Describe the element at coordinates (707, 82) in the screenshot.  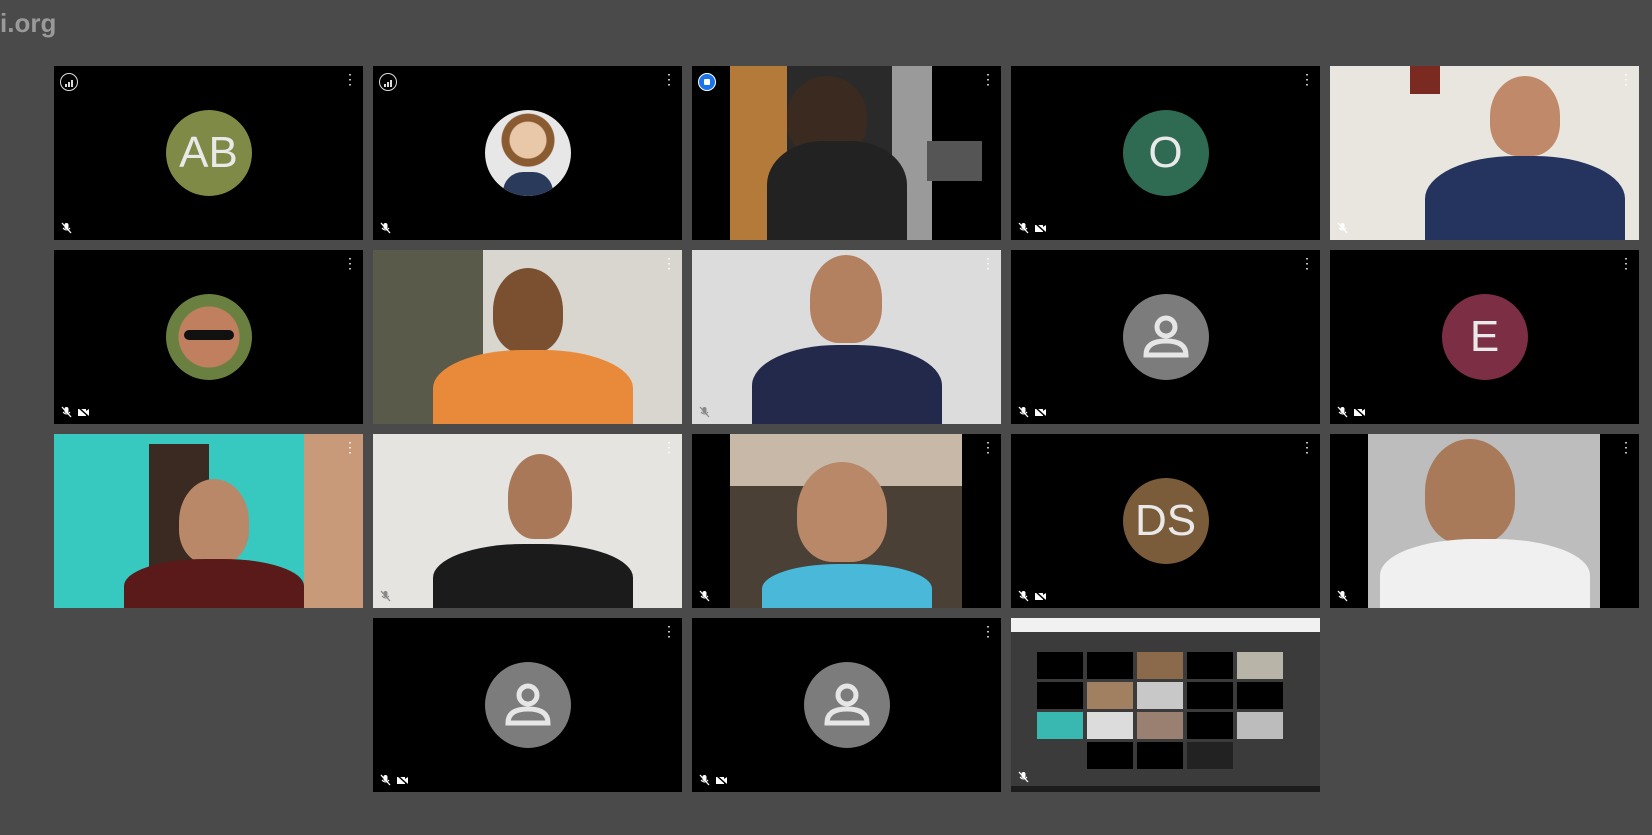
I see `speaking-icon` at that location.